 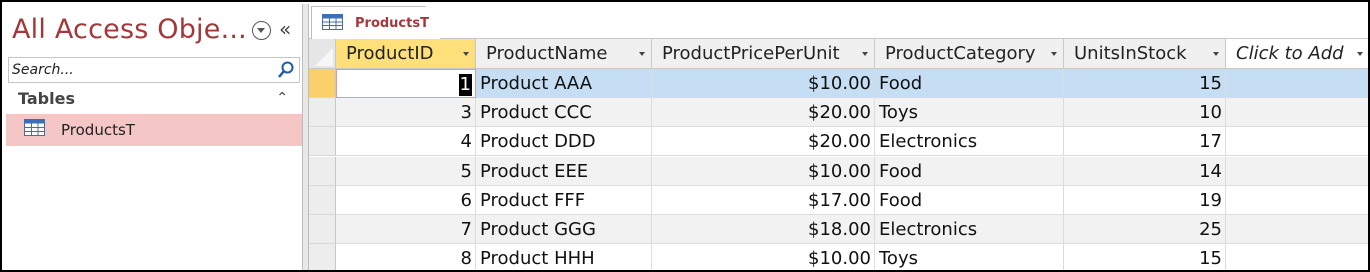 I want to click on cell-productname: Product AAA, so click(x=564, y=83).